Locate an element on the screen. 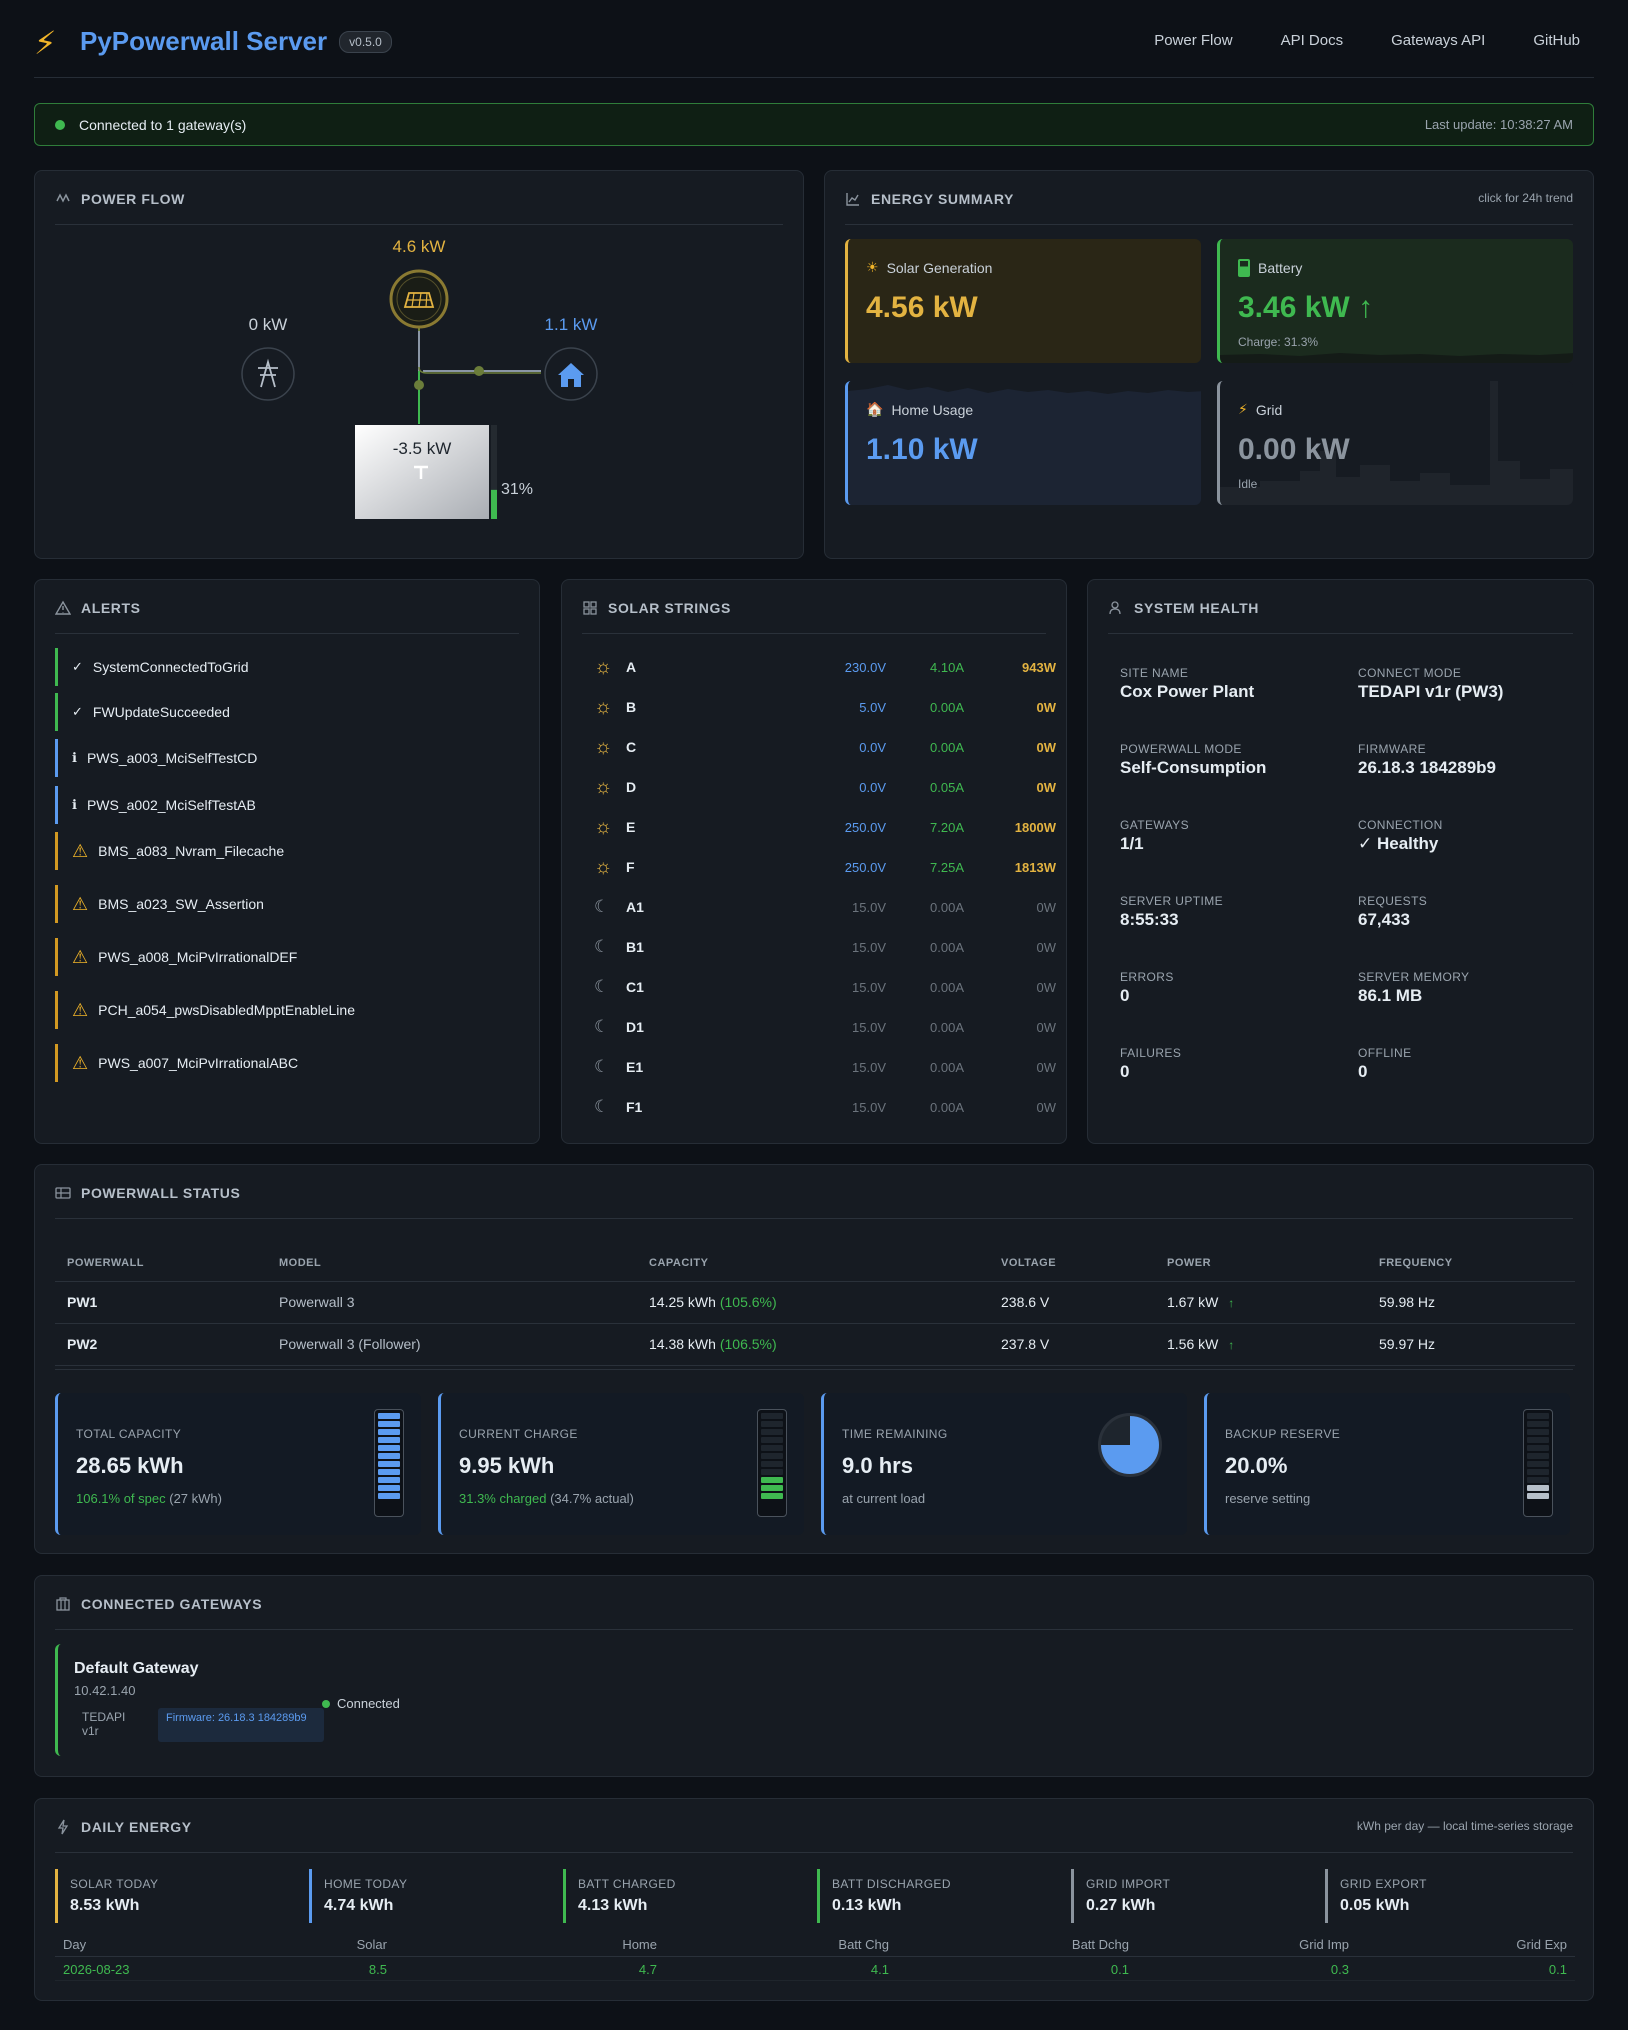  stat-label: TOTAL CAPACITY is located at coordinates (129, 1434).